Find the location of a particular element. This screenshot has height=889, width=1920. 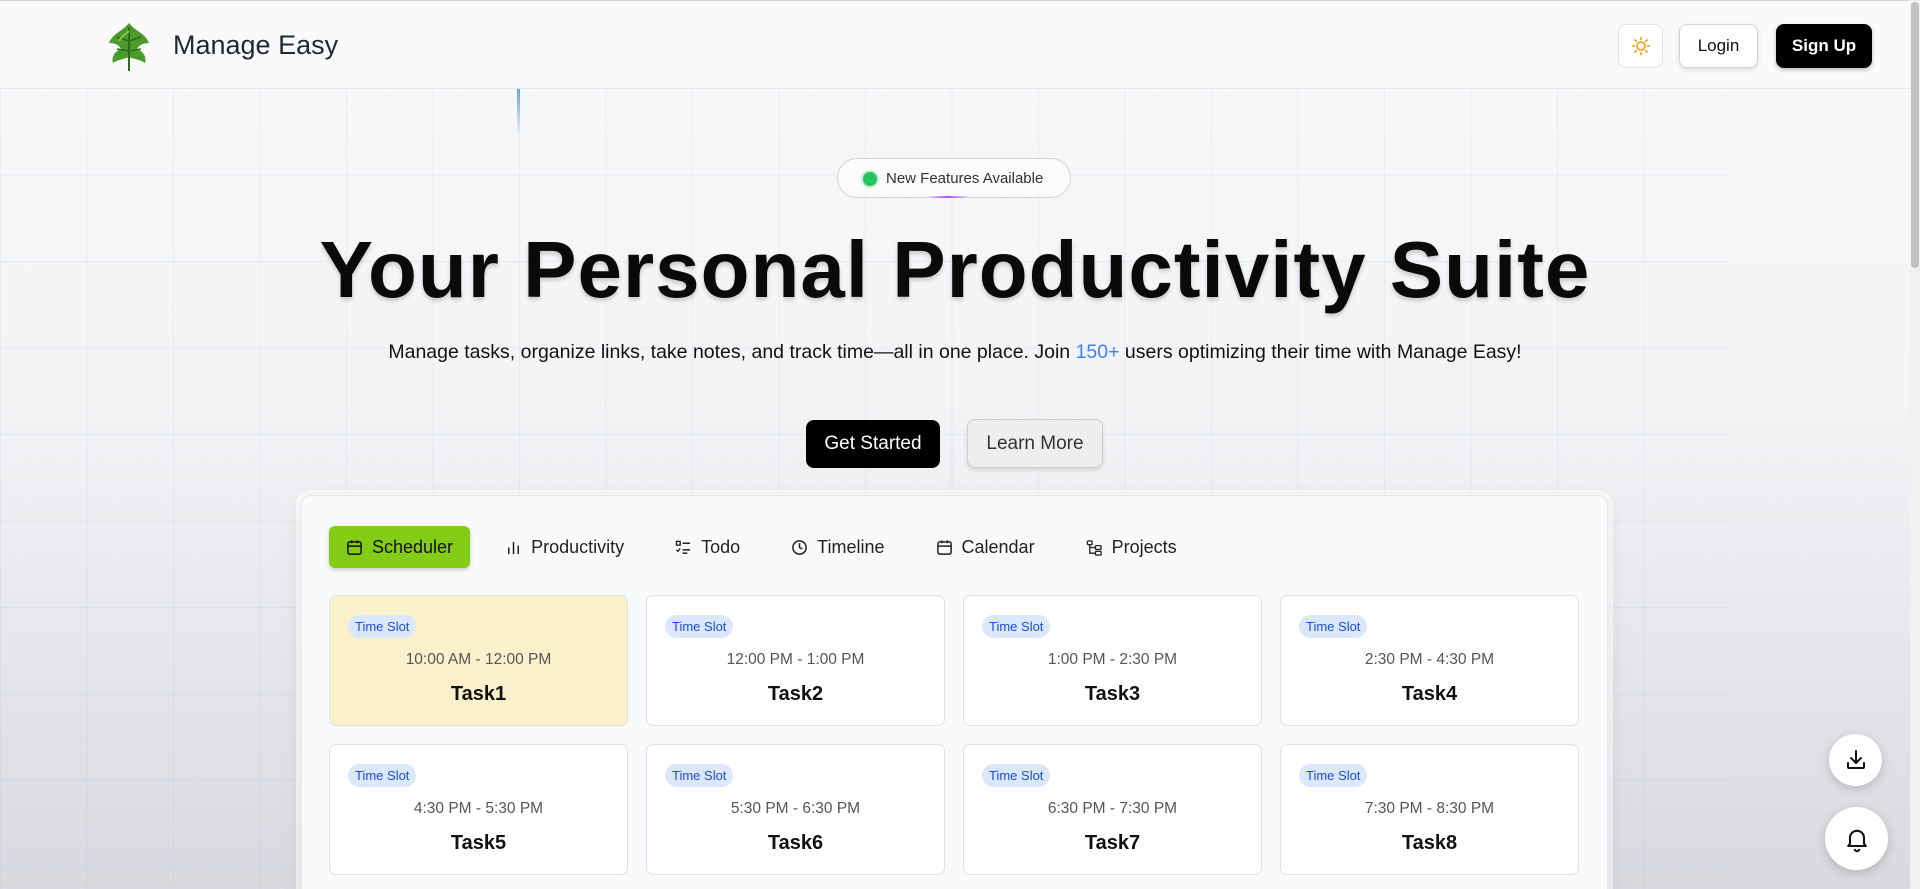

task-time: 12:00 PM - 1:00 PM is located at coordinates (795, 659).